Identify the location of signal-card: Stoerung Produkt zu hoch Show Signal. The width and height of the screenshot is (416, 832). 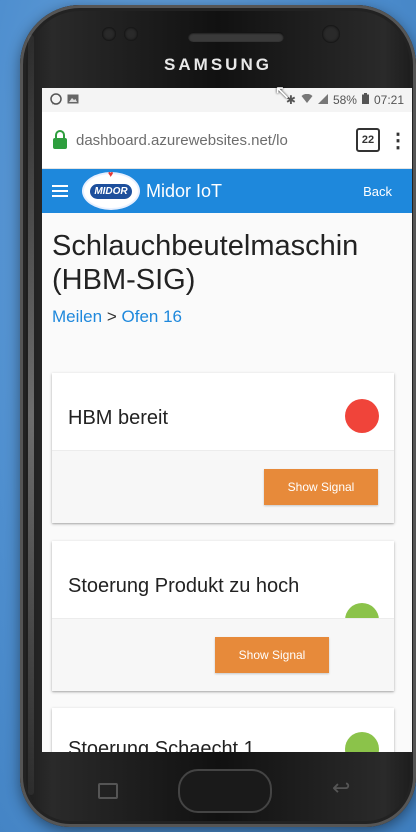
(223, 616).